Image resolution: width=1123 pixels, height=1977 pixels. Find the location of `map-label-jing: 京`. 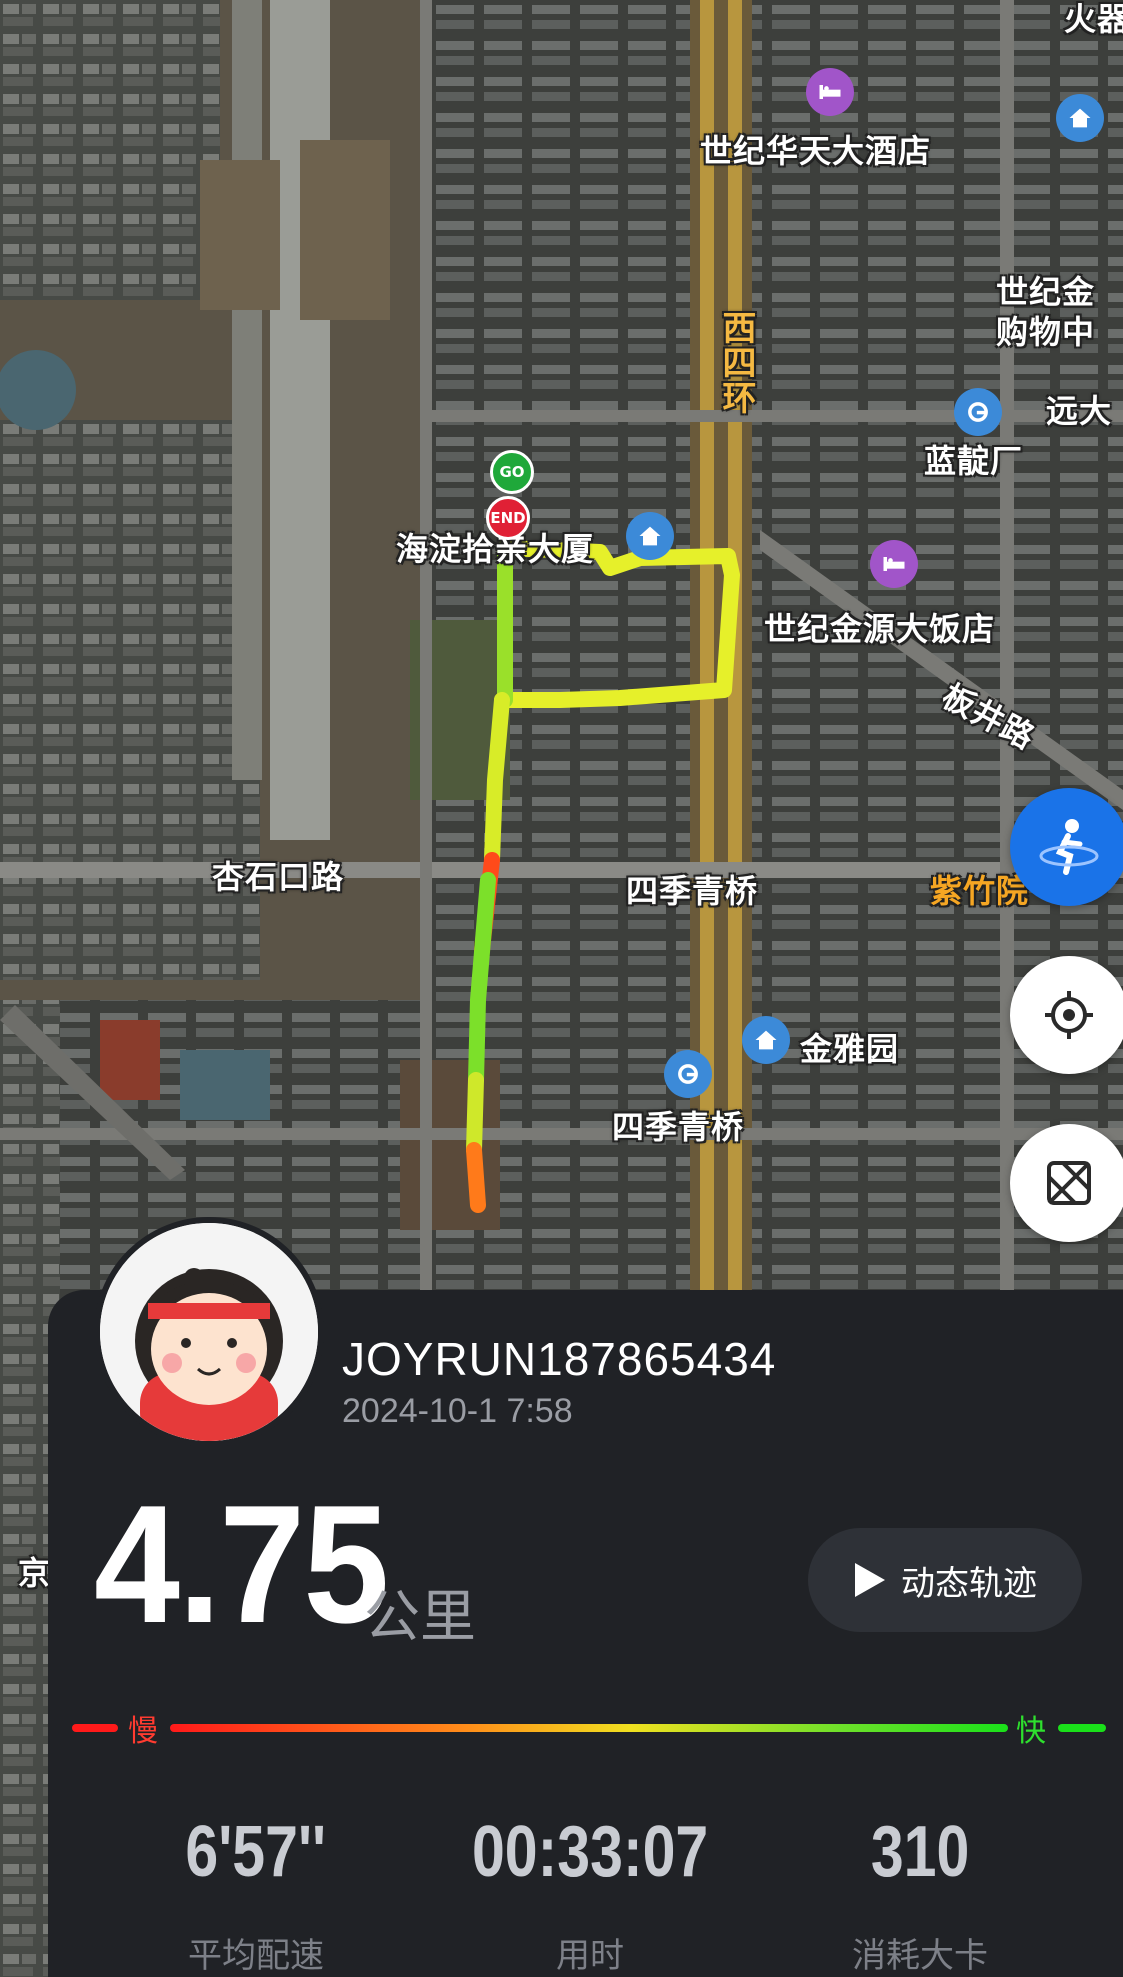

map-label-jing: 京 is located at coordinates (35, 1573).